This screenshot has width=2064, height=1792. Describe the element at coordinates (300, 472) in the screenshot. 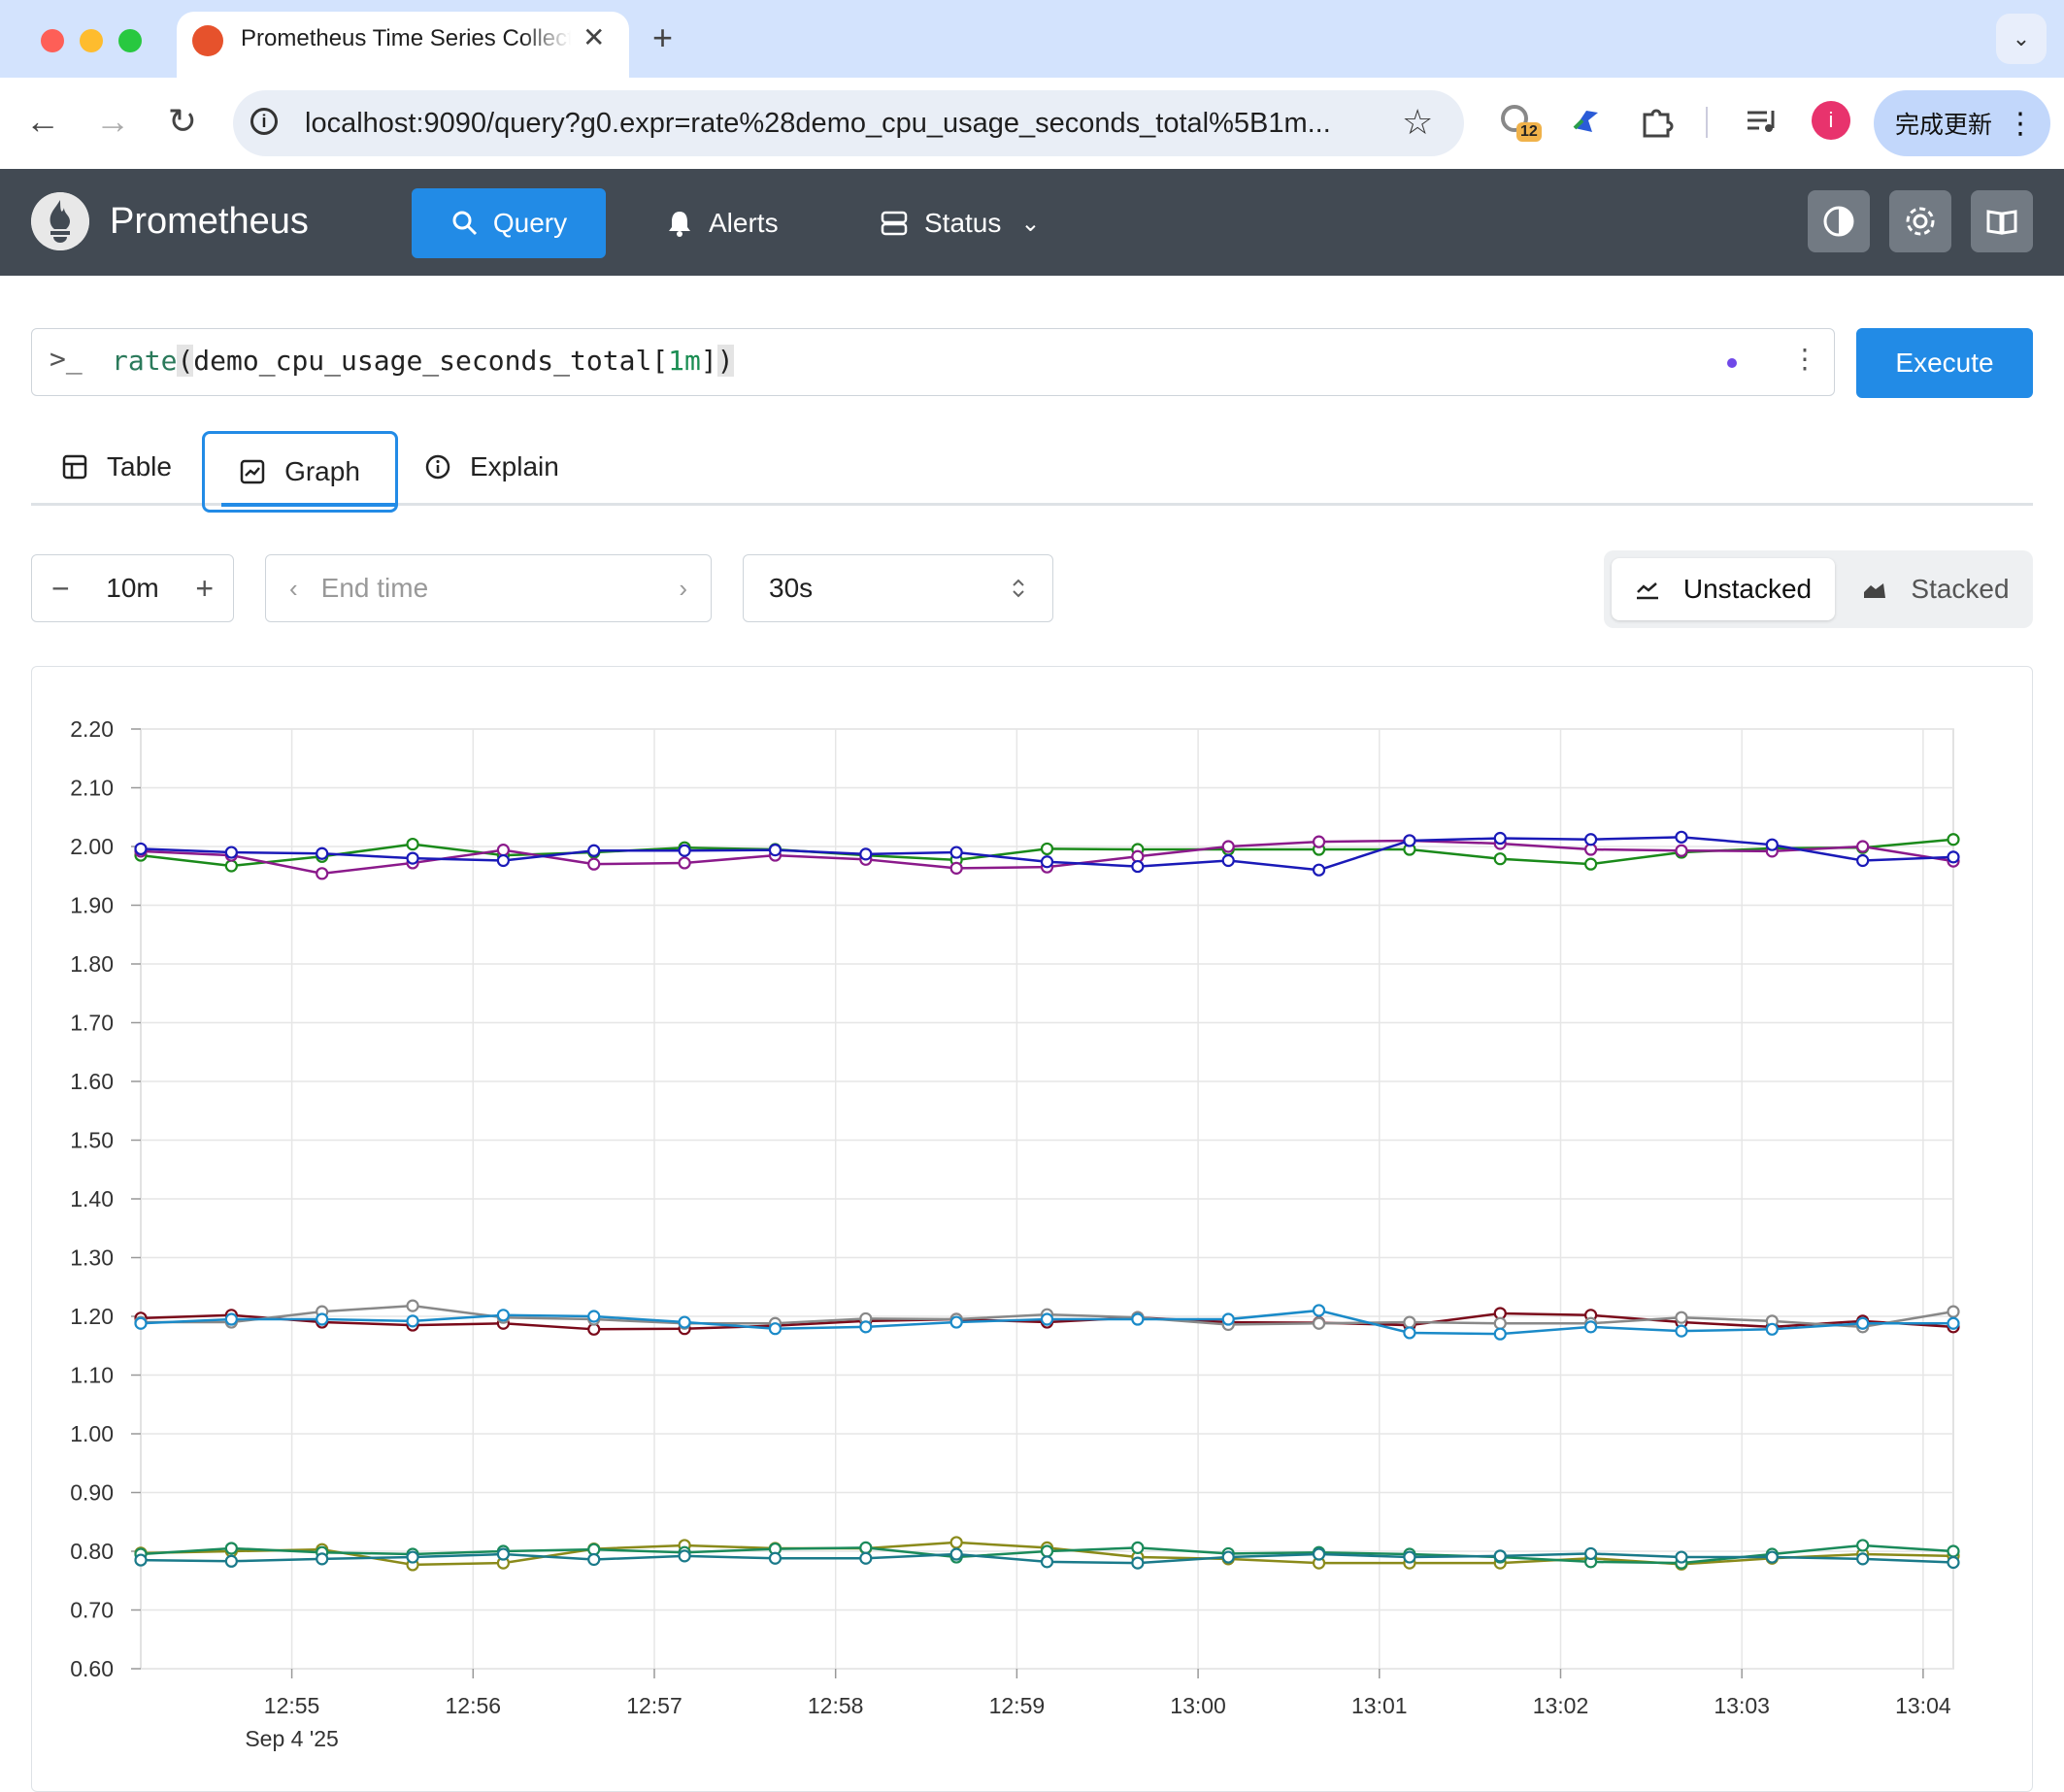

I see `tab-graph: Graph` at that location.